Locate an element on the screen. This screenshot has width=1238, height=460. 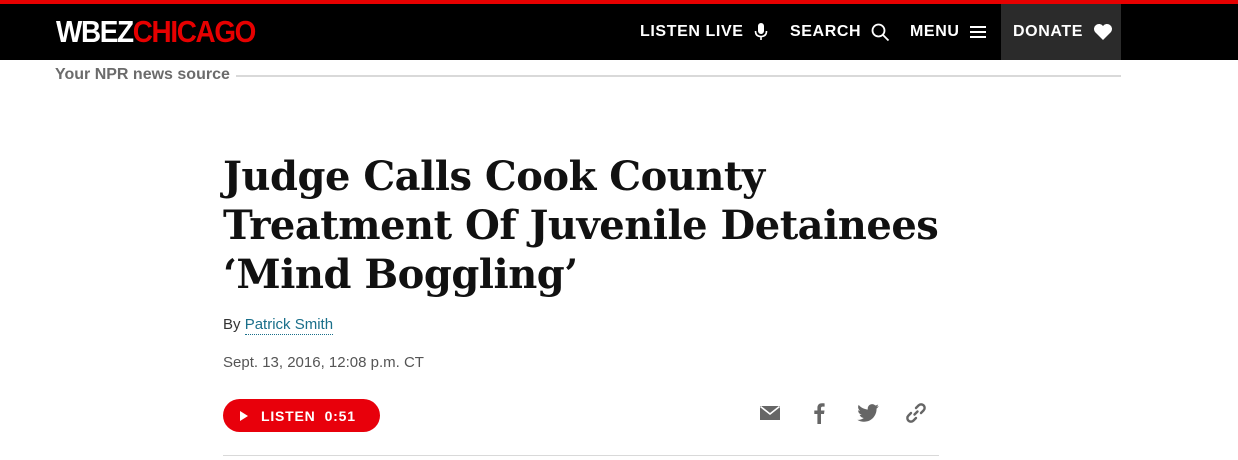
wbez-chicago-logo: WBEZCHICAGO is located at coordinates (156, 32).